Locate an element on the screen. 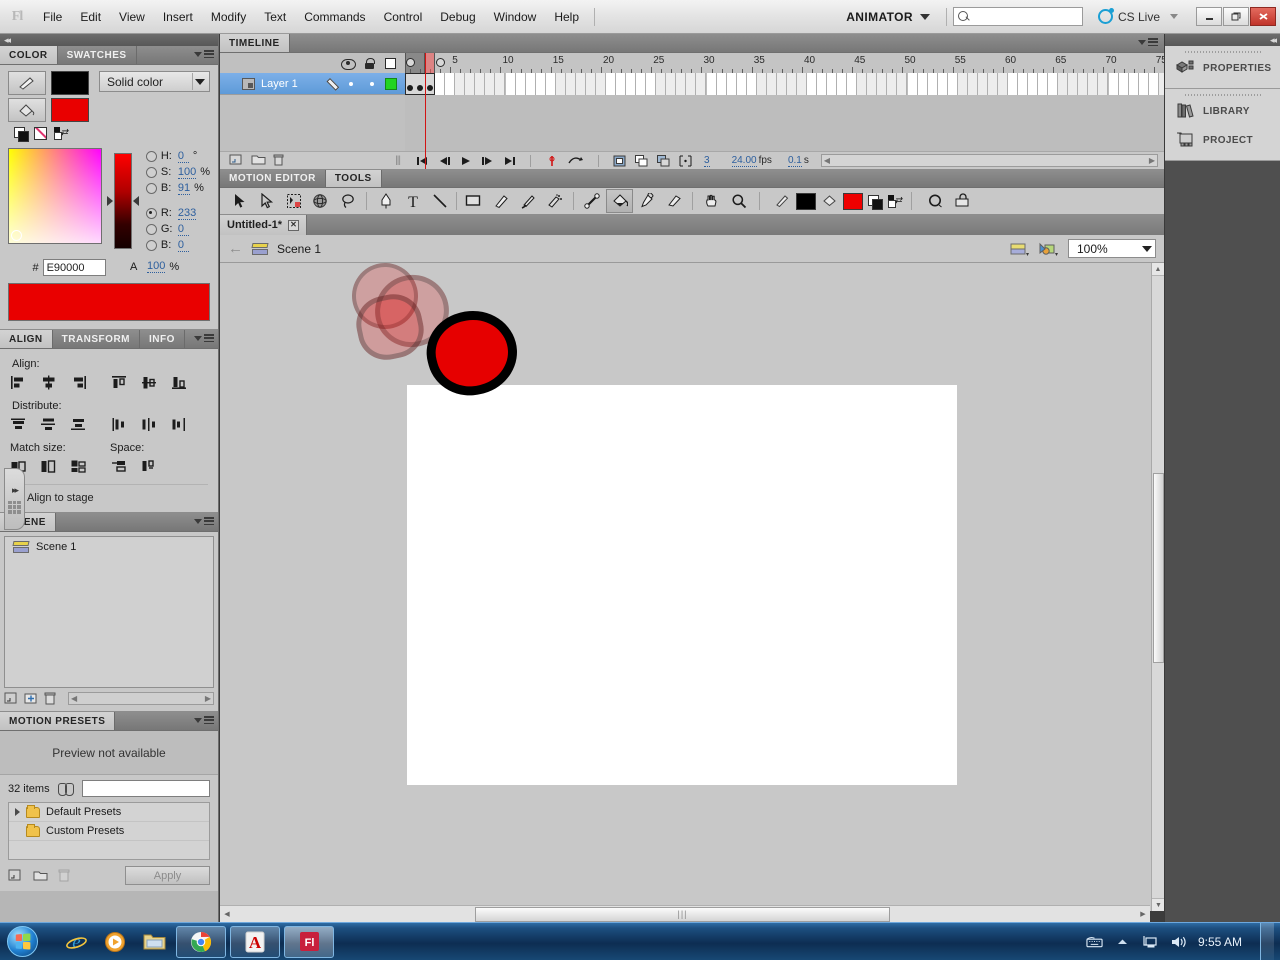 This screenshot has height=960, width=1280. horizontal-scroll-thumb: ||| is located at coordinates (682, 914).